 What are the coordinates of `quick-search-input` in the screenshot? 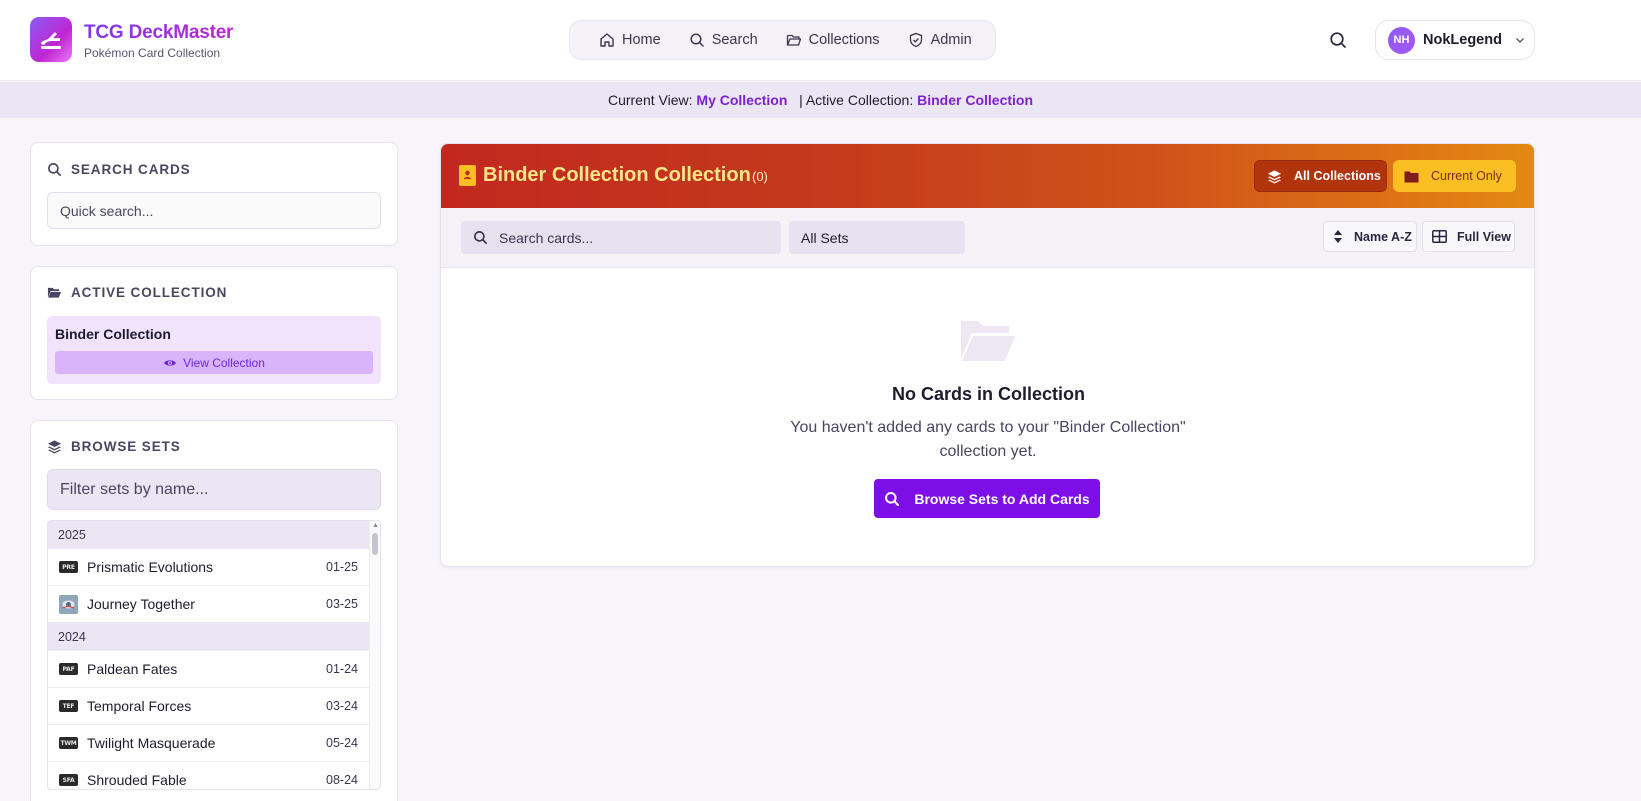 It's located at (214, 210).